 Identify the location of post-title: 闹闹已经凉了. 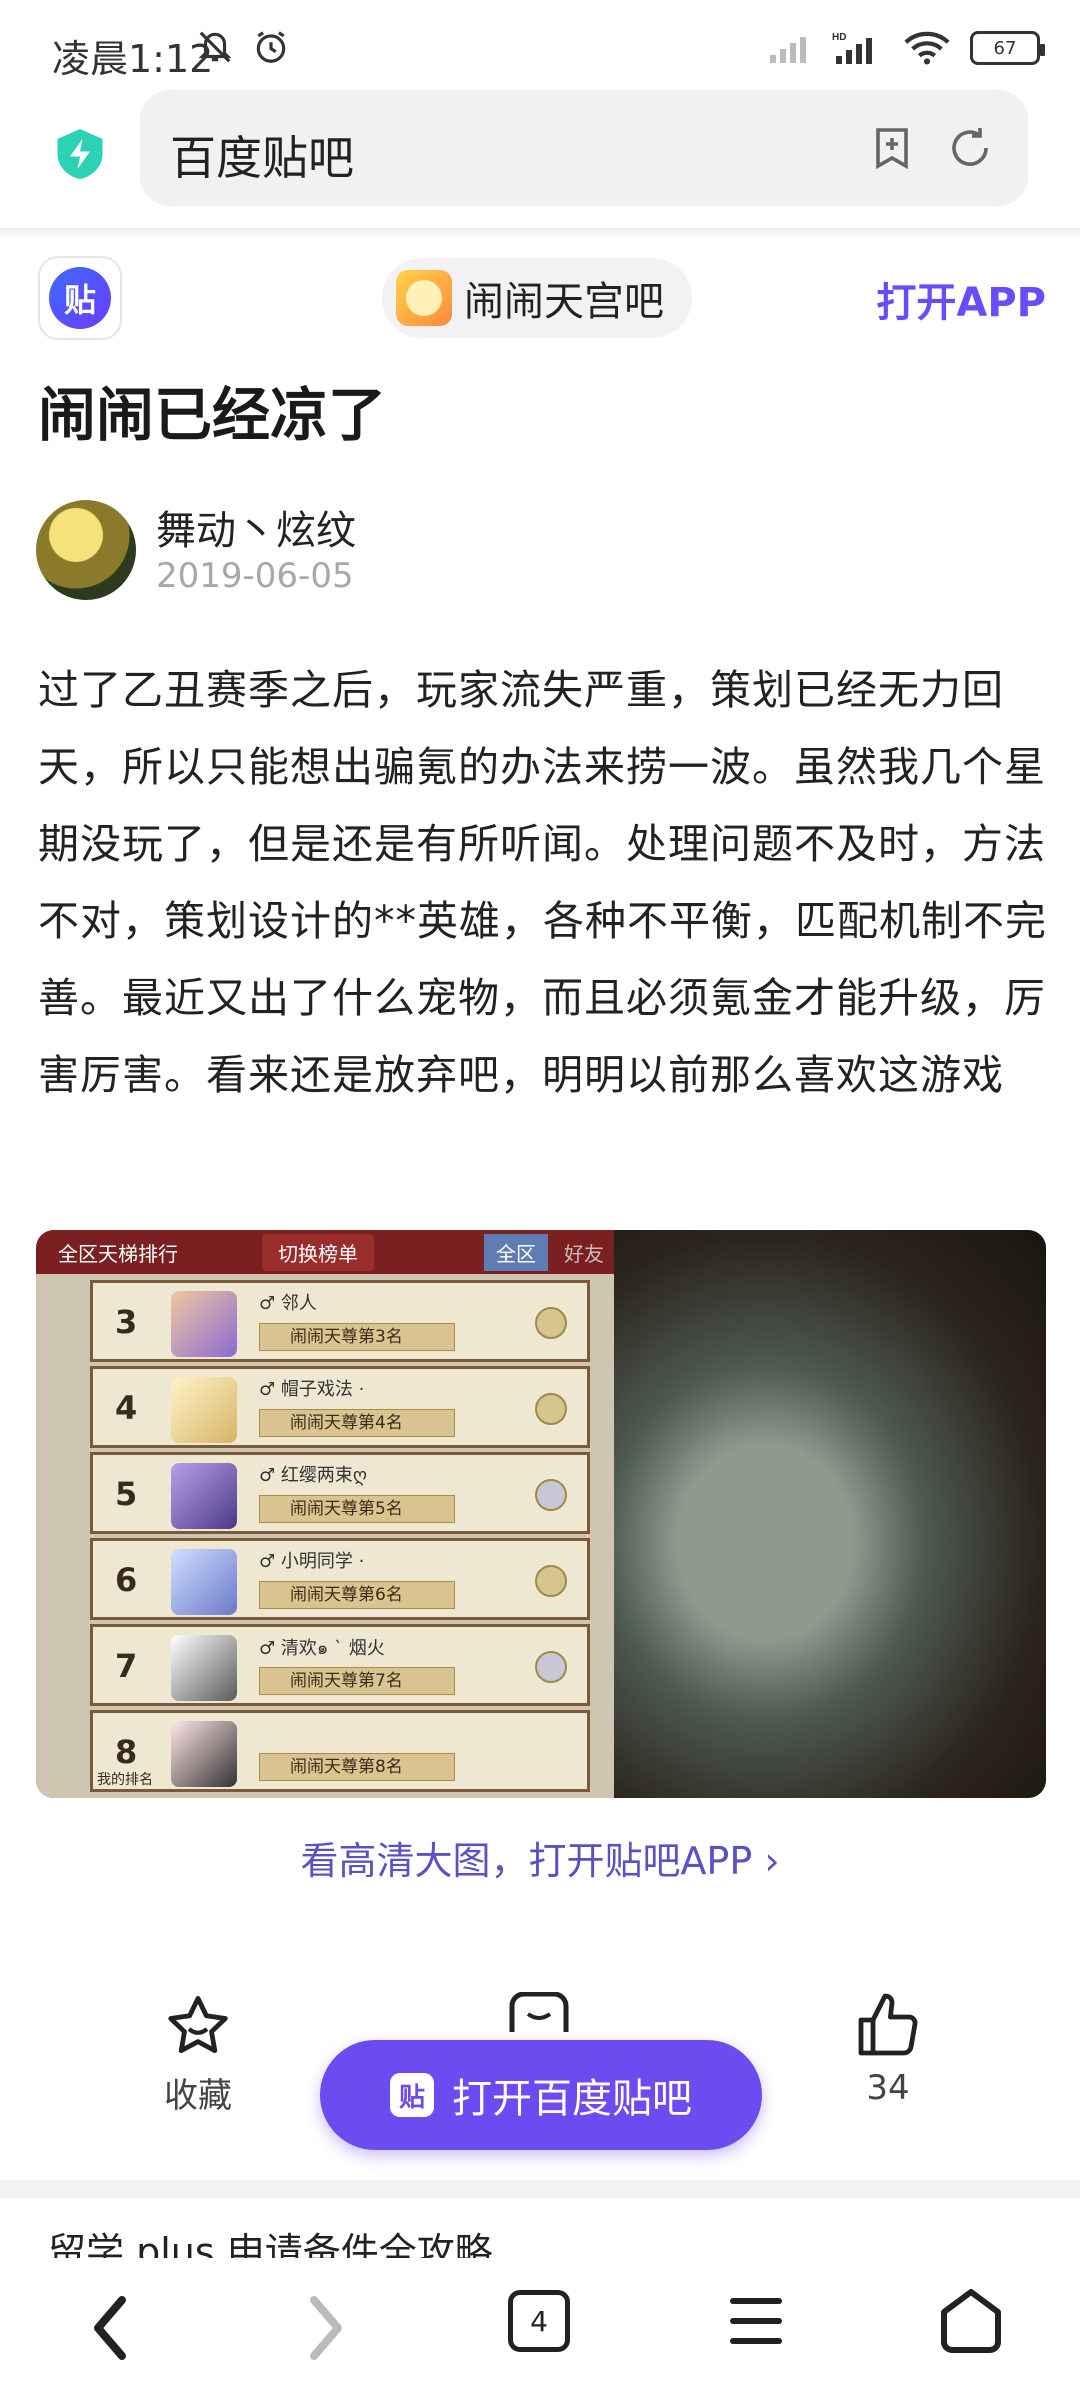
(212, 415).